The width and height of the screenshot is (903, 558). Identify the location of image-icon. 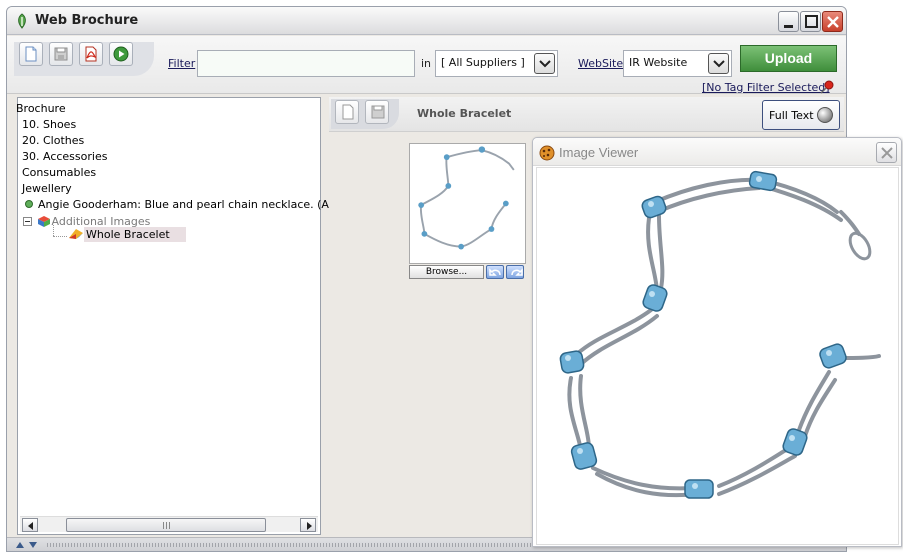
(76, 234).